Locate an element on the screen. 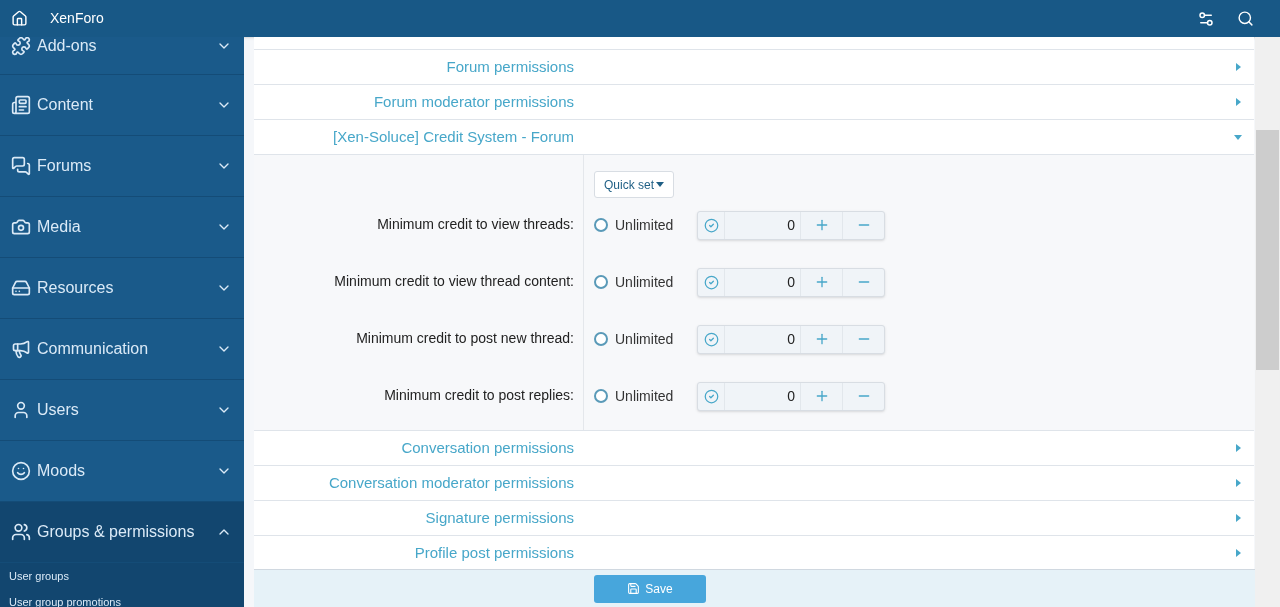 The width and height of the screenshot is (1280, 607). sidebar-item: Add-ons is located at coordinates (122, 56).